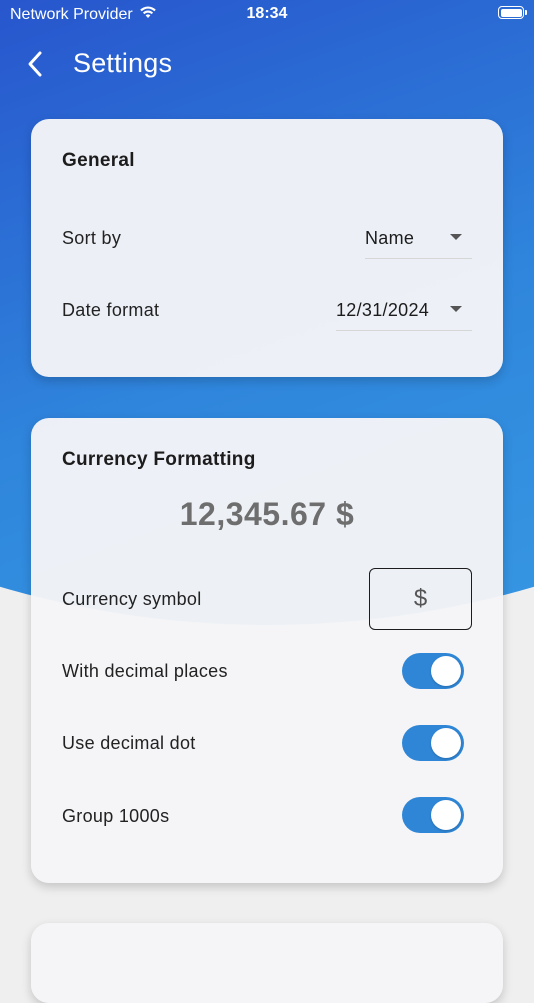 The height and width of the screenshot is (1003, 534). Describe the element at coordinates (267, 63) in the screenshot. I see `app-bar: Settings` at that location.